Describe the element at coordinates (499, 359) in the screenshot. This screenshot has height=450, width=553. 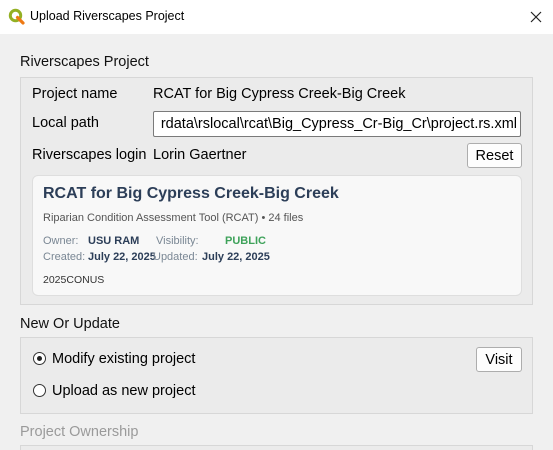
I see `visit-button: Visit` at that location.